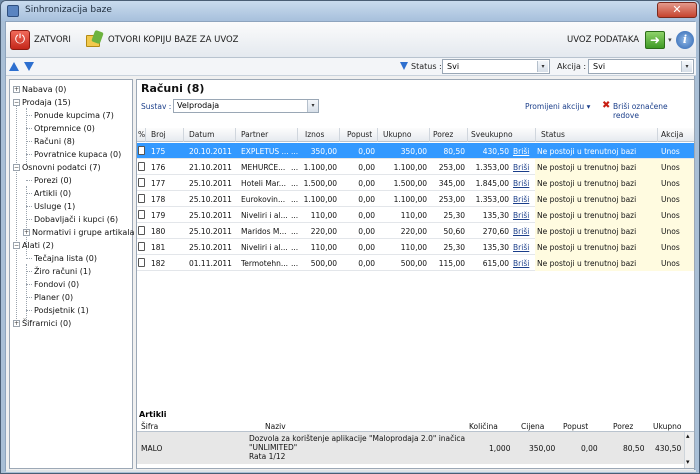  What do you see at coordinates (29, 66) in the screenshot?
I see `move-down-icon` at bounding box center [29, 66].